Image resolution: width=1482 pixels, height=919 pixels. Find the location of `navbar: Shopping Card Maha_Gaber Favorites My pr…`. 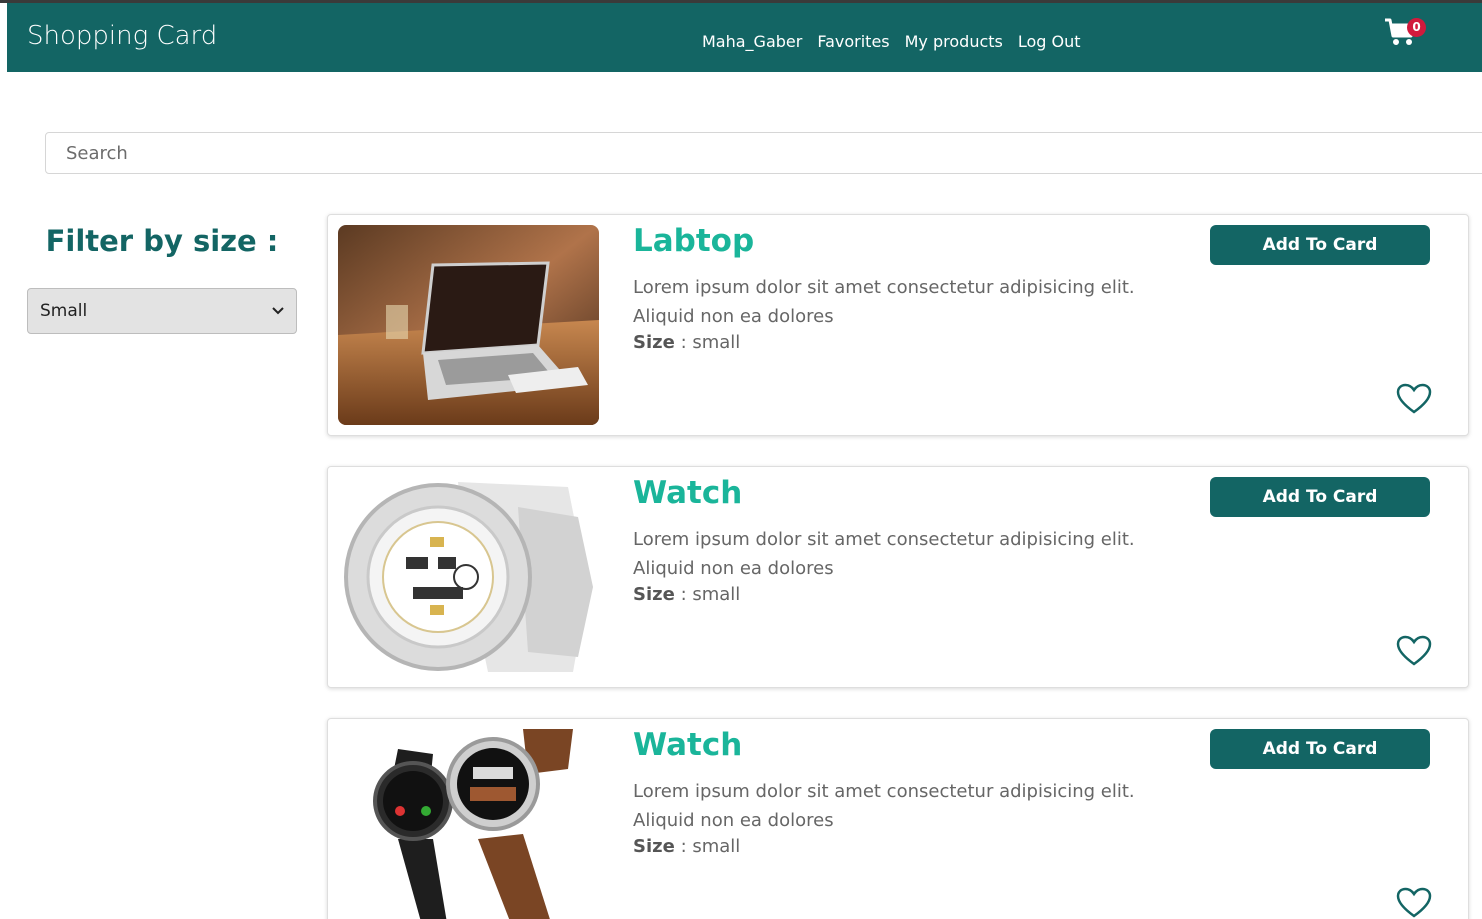

navbar: Shopping Card Maha_Gaber Favorites My pr… is located at coordinates (744, 37).